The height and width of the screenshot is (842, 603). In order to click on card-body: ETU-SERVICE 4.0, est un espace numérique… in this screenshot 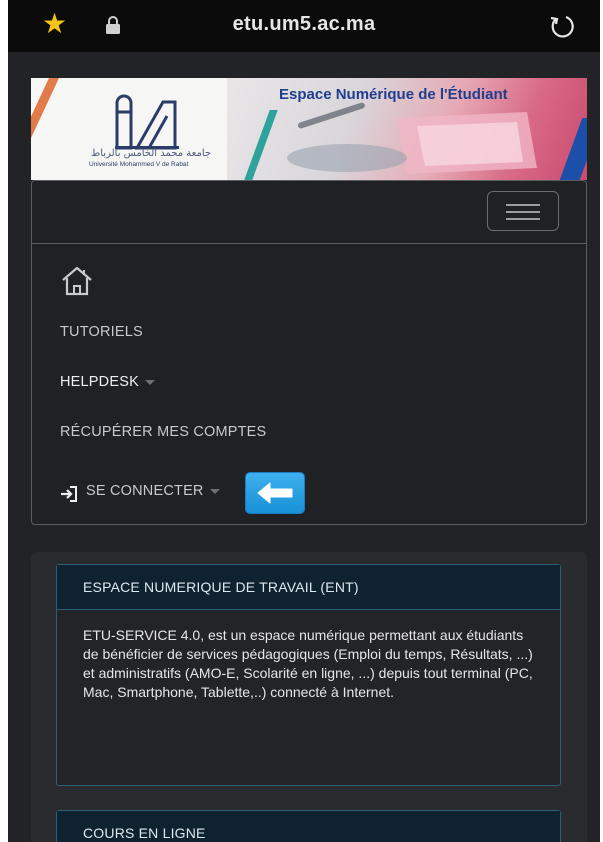, I will do `click(308, 663)`.